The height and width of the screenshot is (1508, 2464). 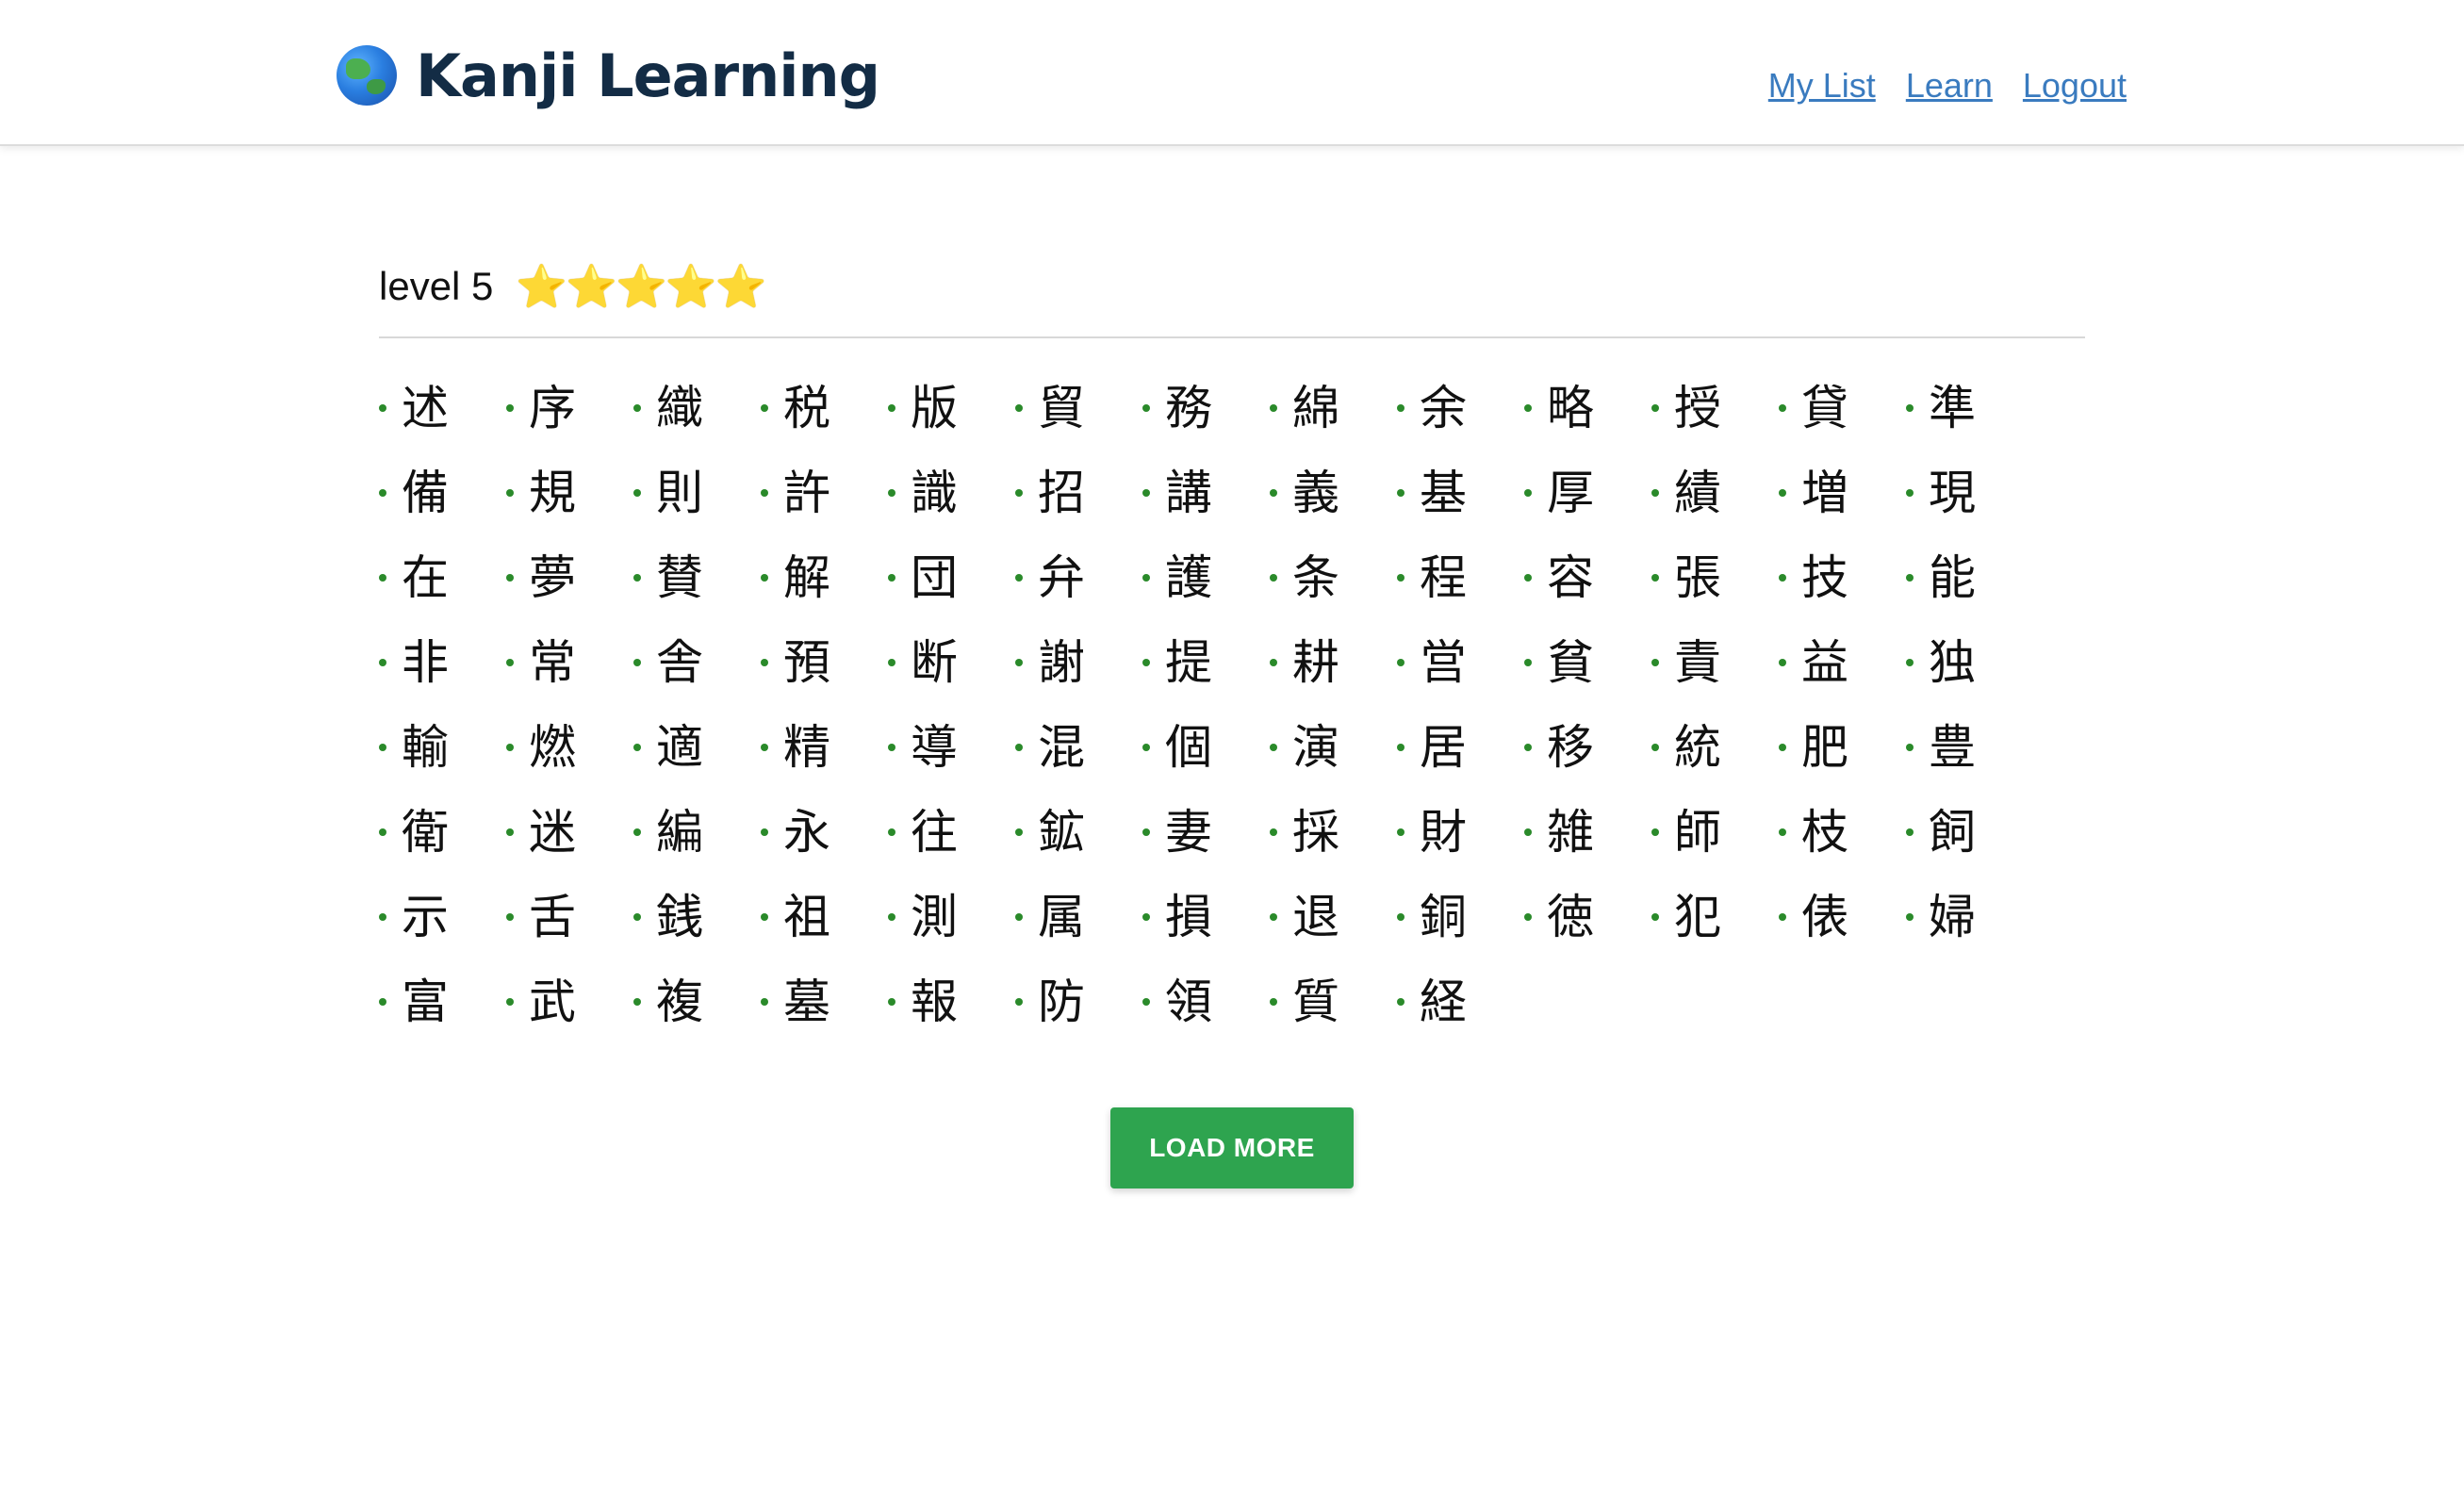 What do you see at coordinates (824, 493) in the screenshot?
I see `kanji-list-item: 許` at bounding box center [824, 493].